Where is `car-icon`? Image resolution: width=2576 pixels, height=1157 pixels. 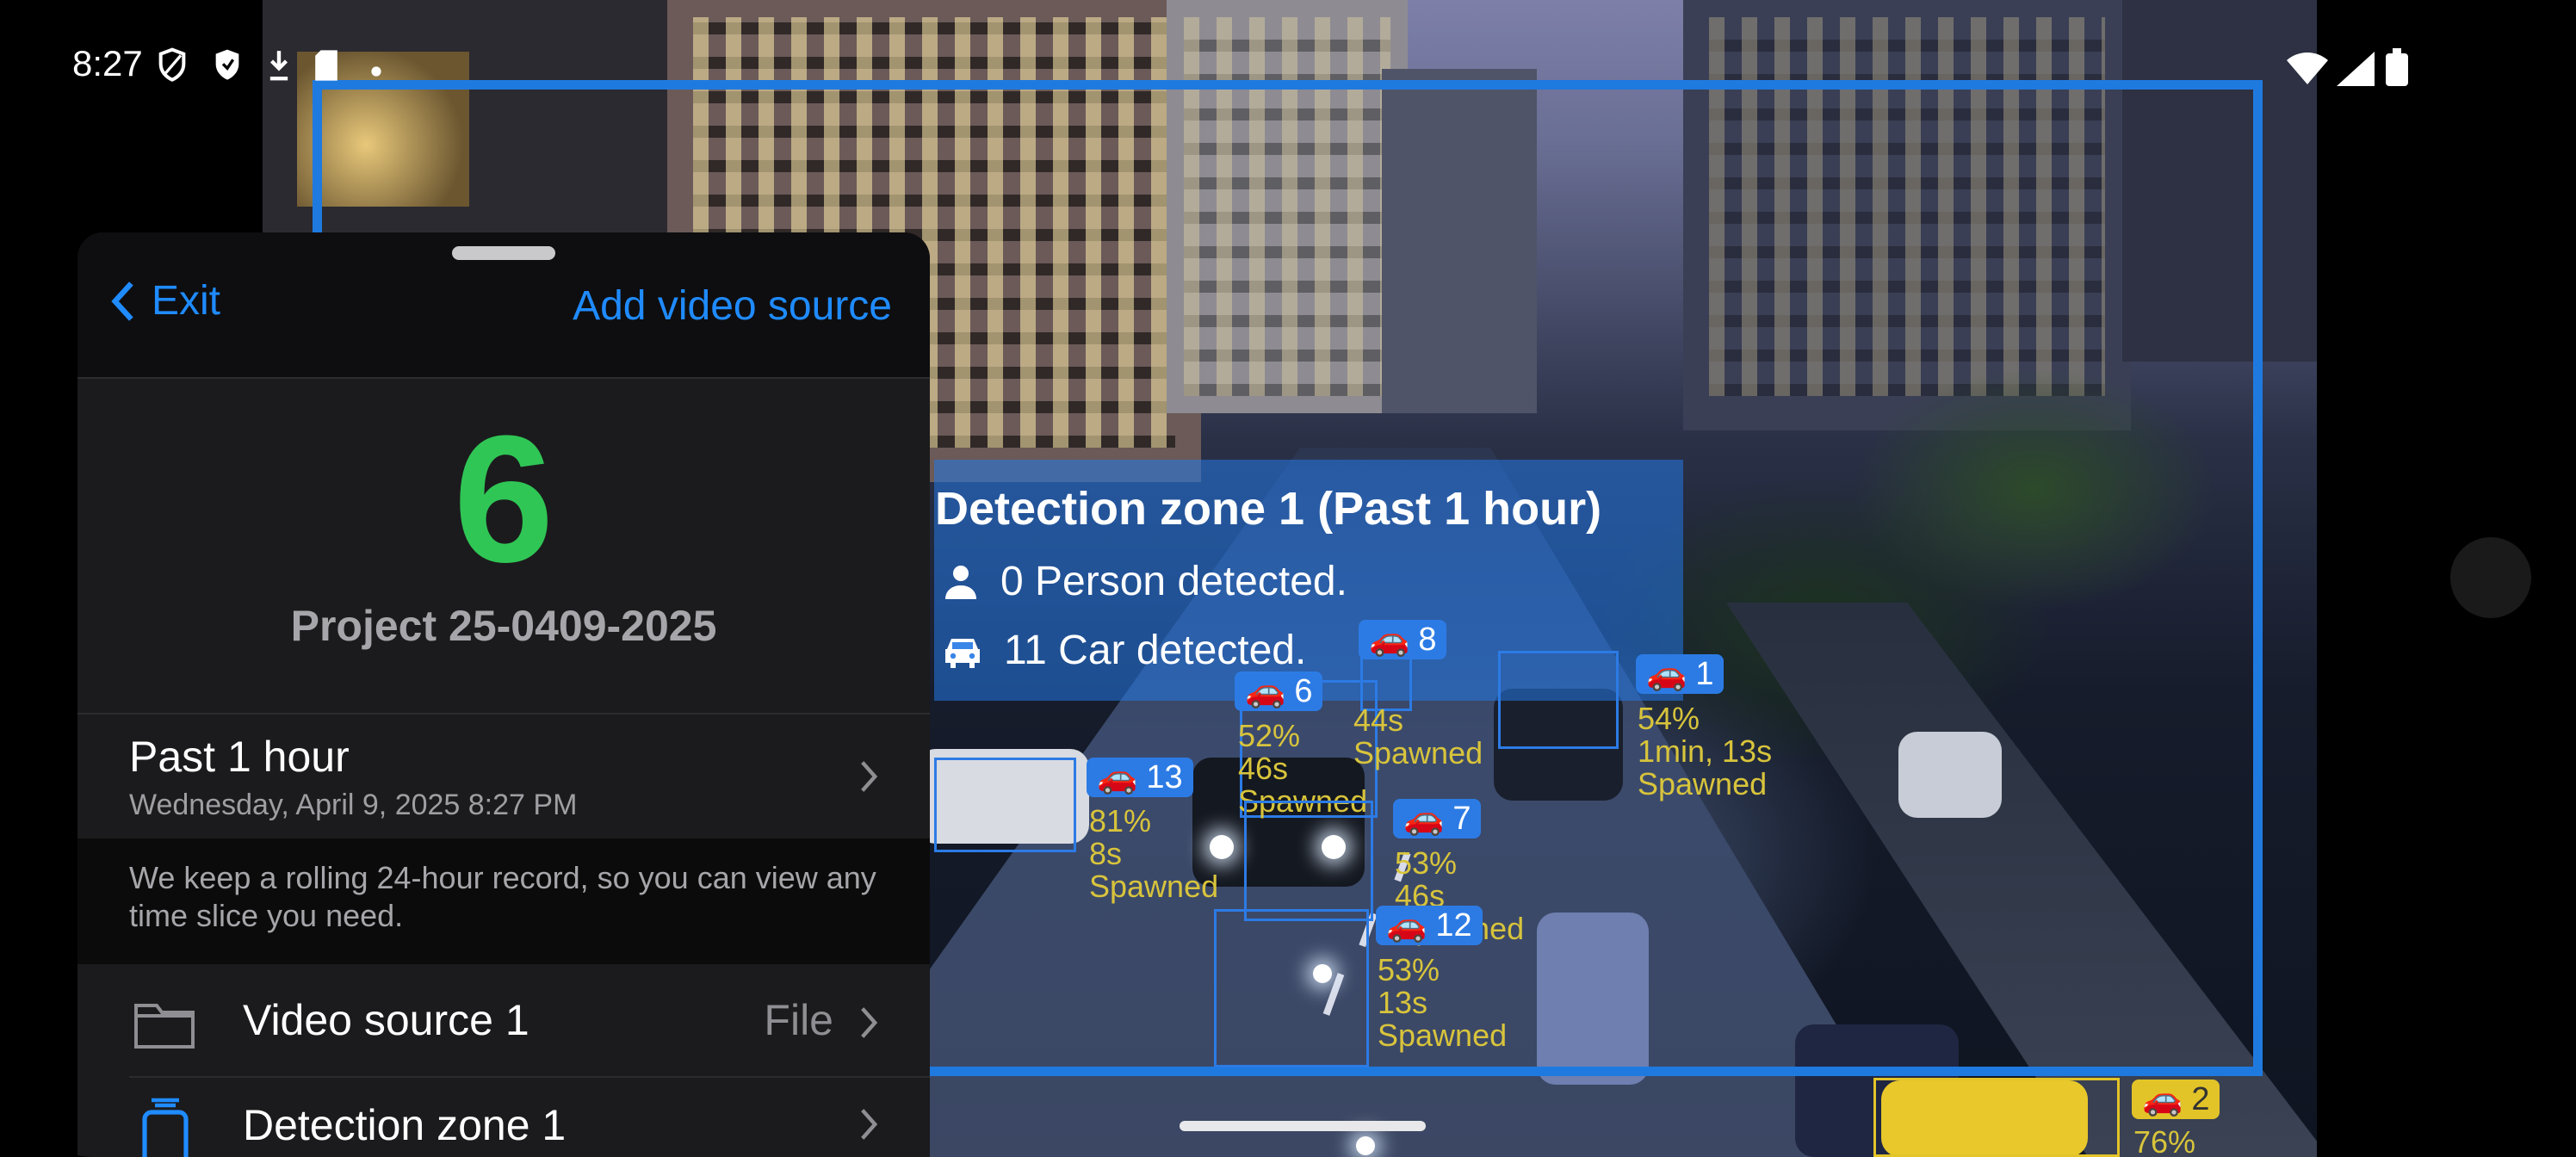 car-icon is located at coordinates (963, 653).